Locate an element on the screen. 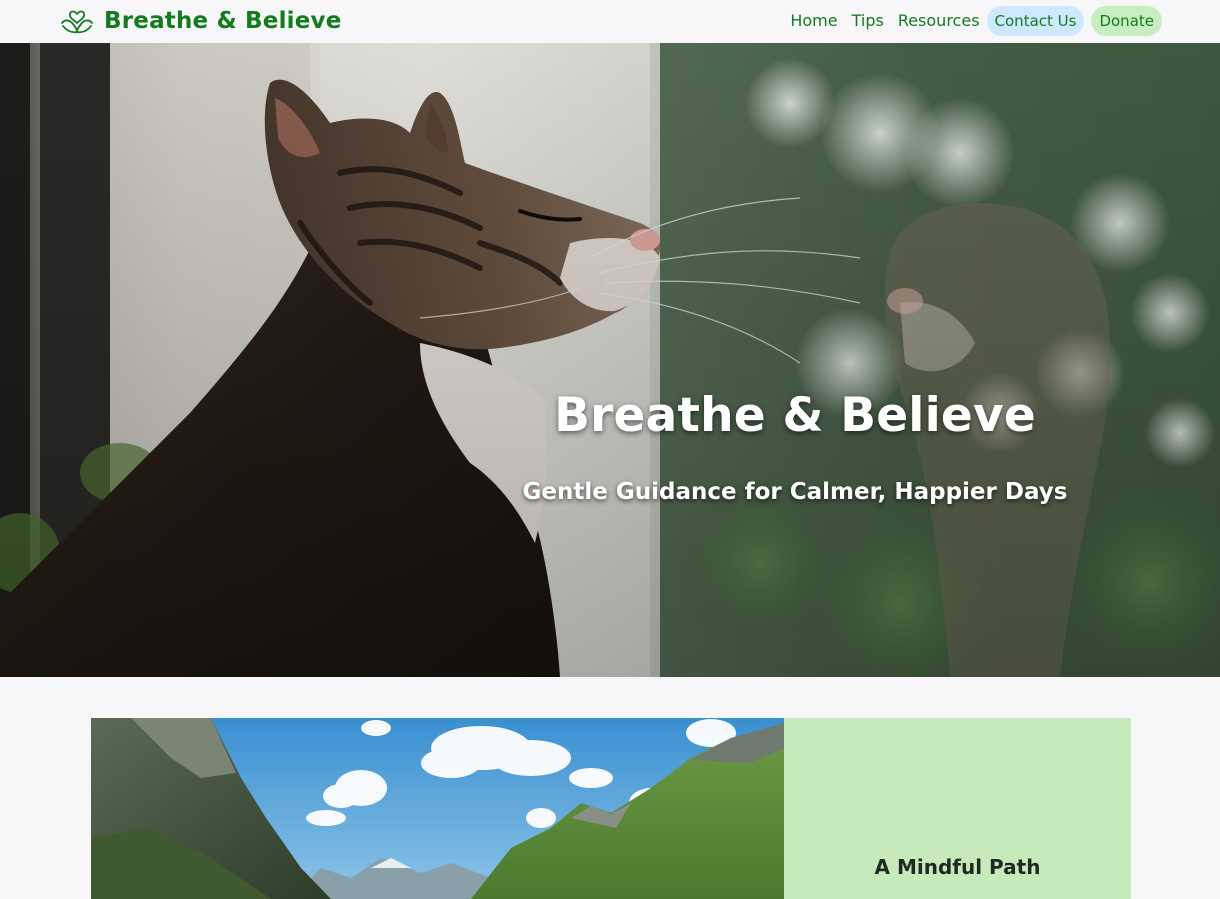 This screenshot has width=1220, height=899. contact-us-button: Contact Us is located at coordinates (1035, 21).